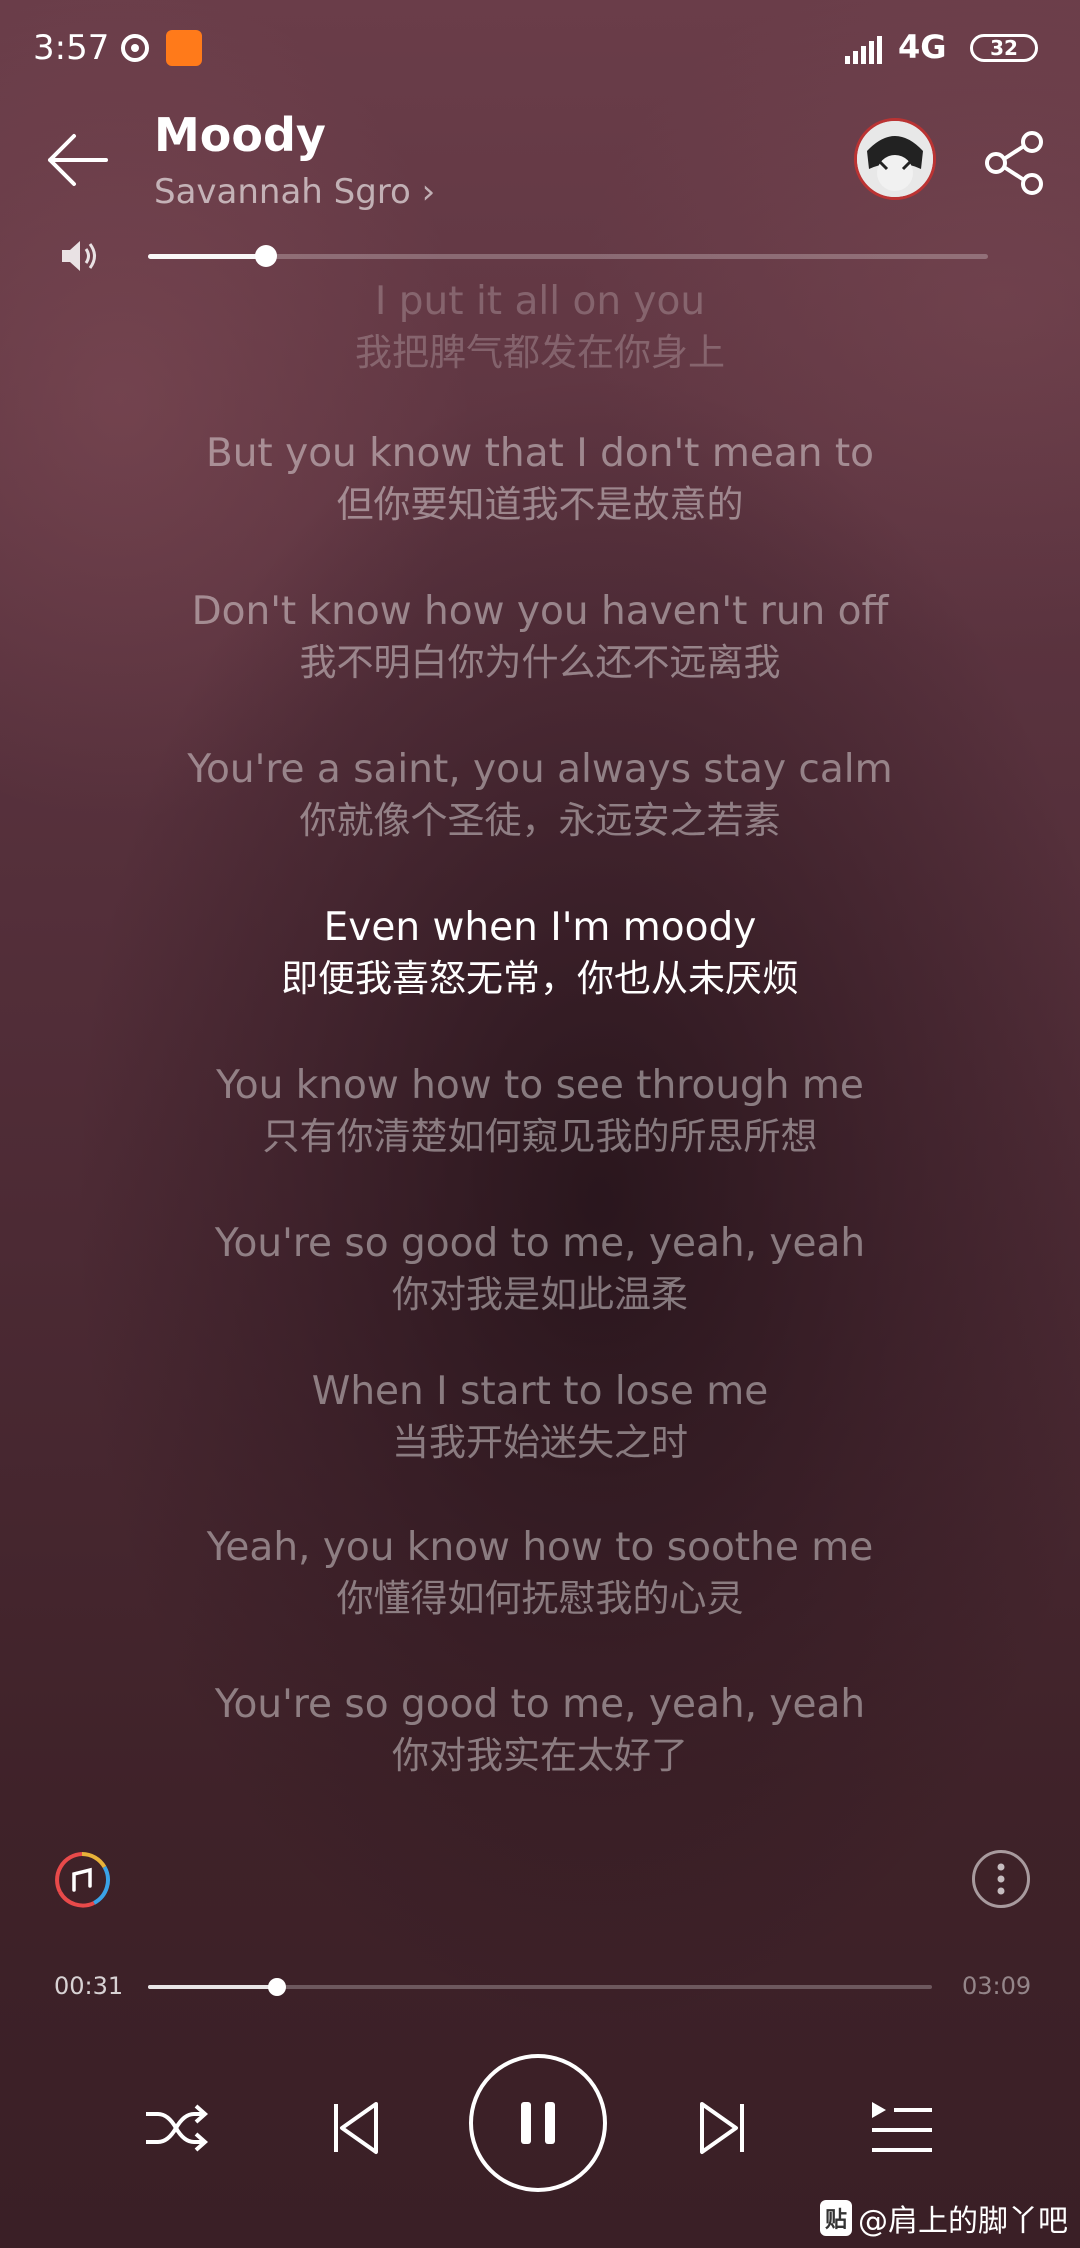  What do you see at coordinates (78, 160) in the screenshot?
I see `back-button` at bounding box center [78, 160].